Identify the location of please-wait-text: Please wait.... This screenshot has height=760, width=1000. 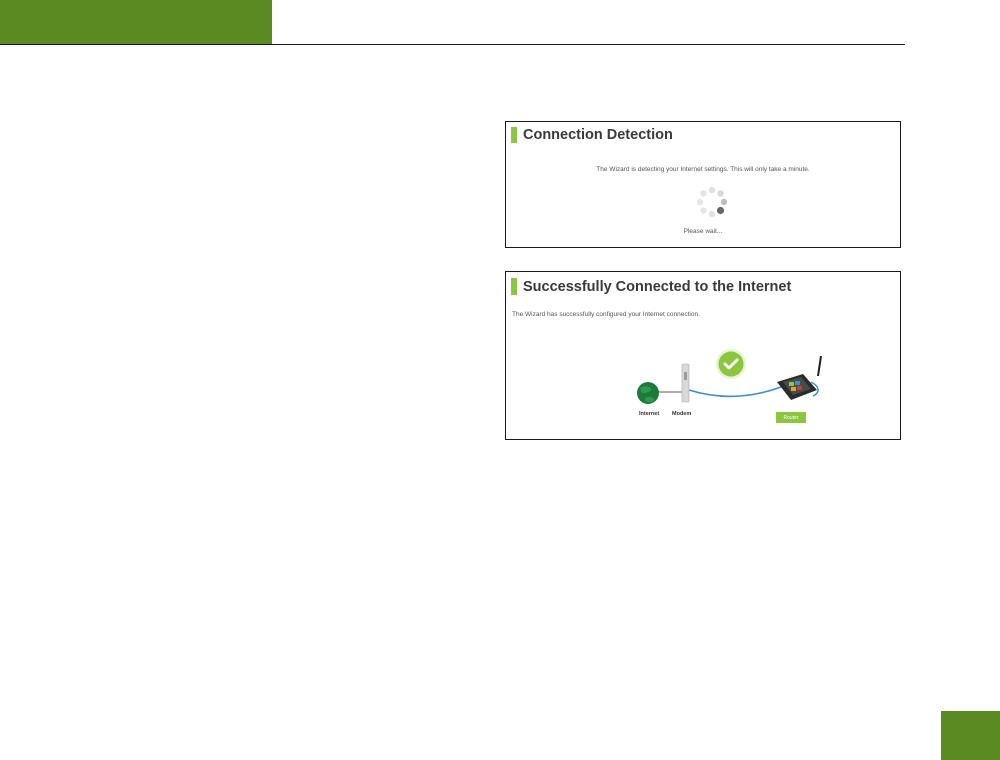
(703, 231).